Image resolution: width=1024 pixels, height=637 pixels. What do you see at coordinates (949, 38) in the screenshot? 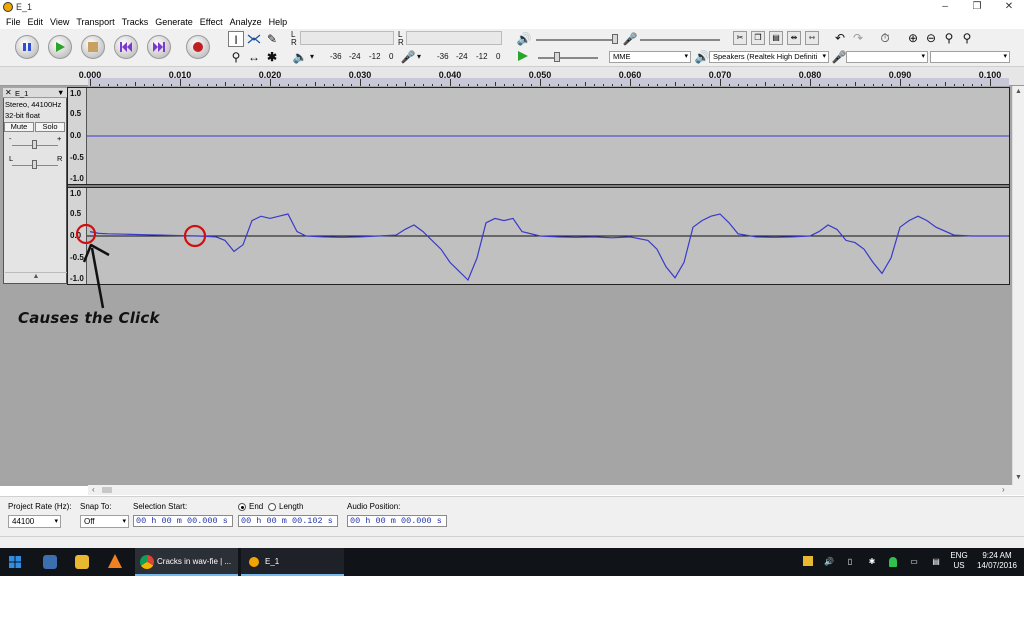
I see `fit-selection-icon: ⚲` at bounding box center [949, 38].